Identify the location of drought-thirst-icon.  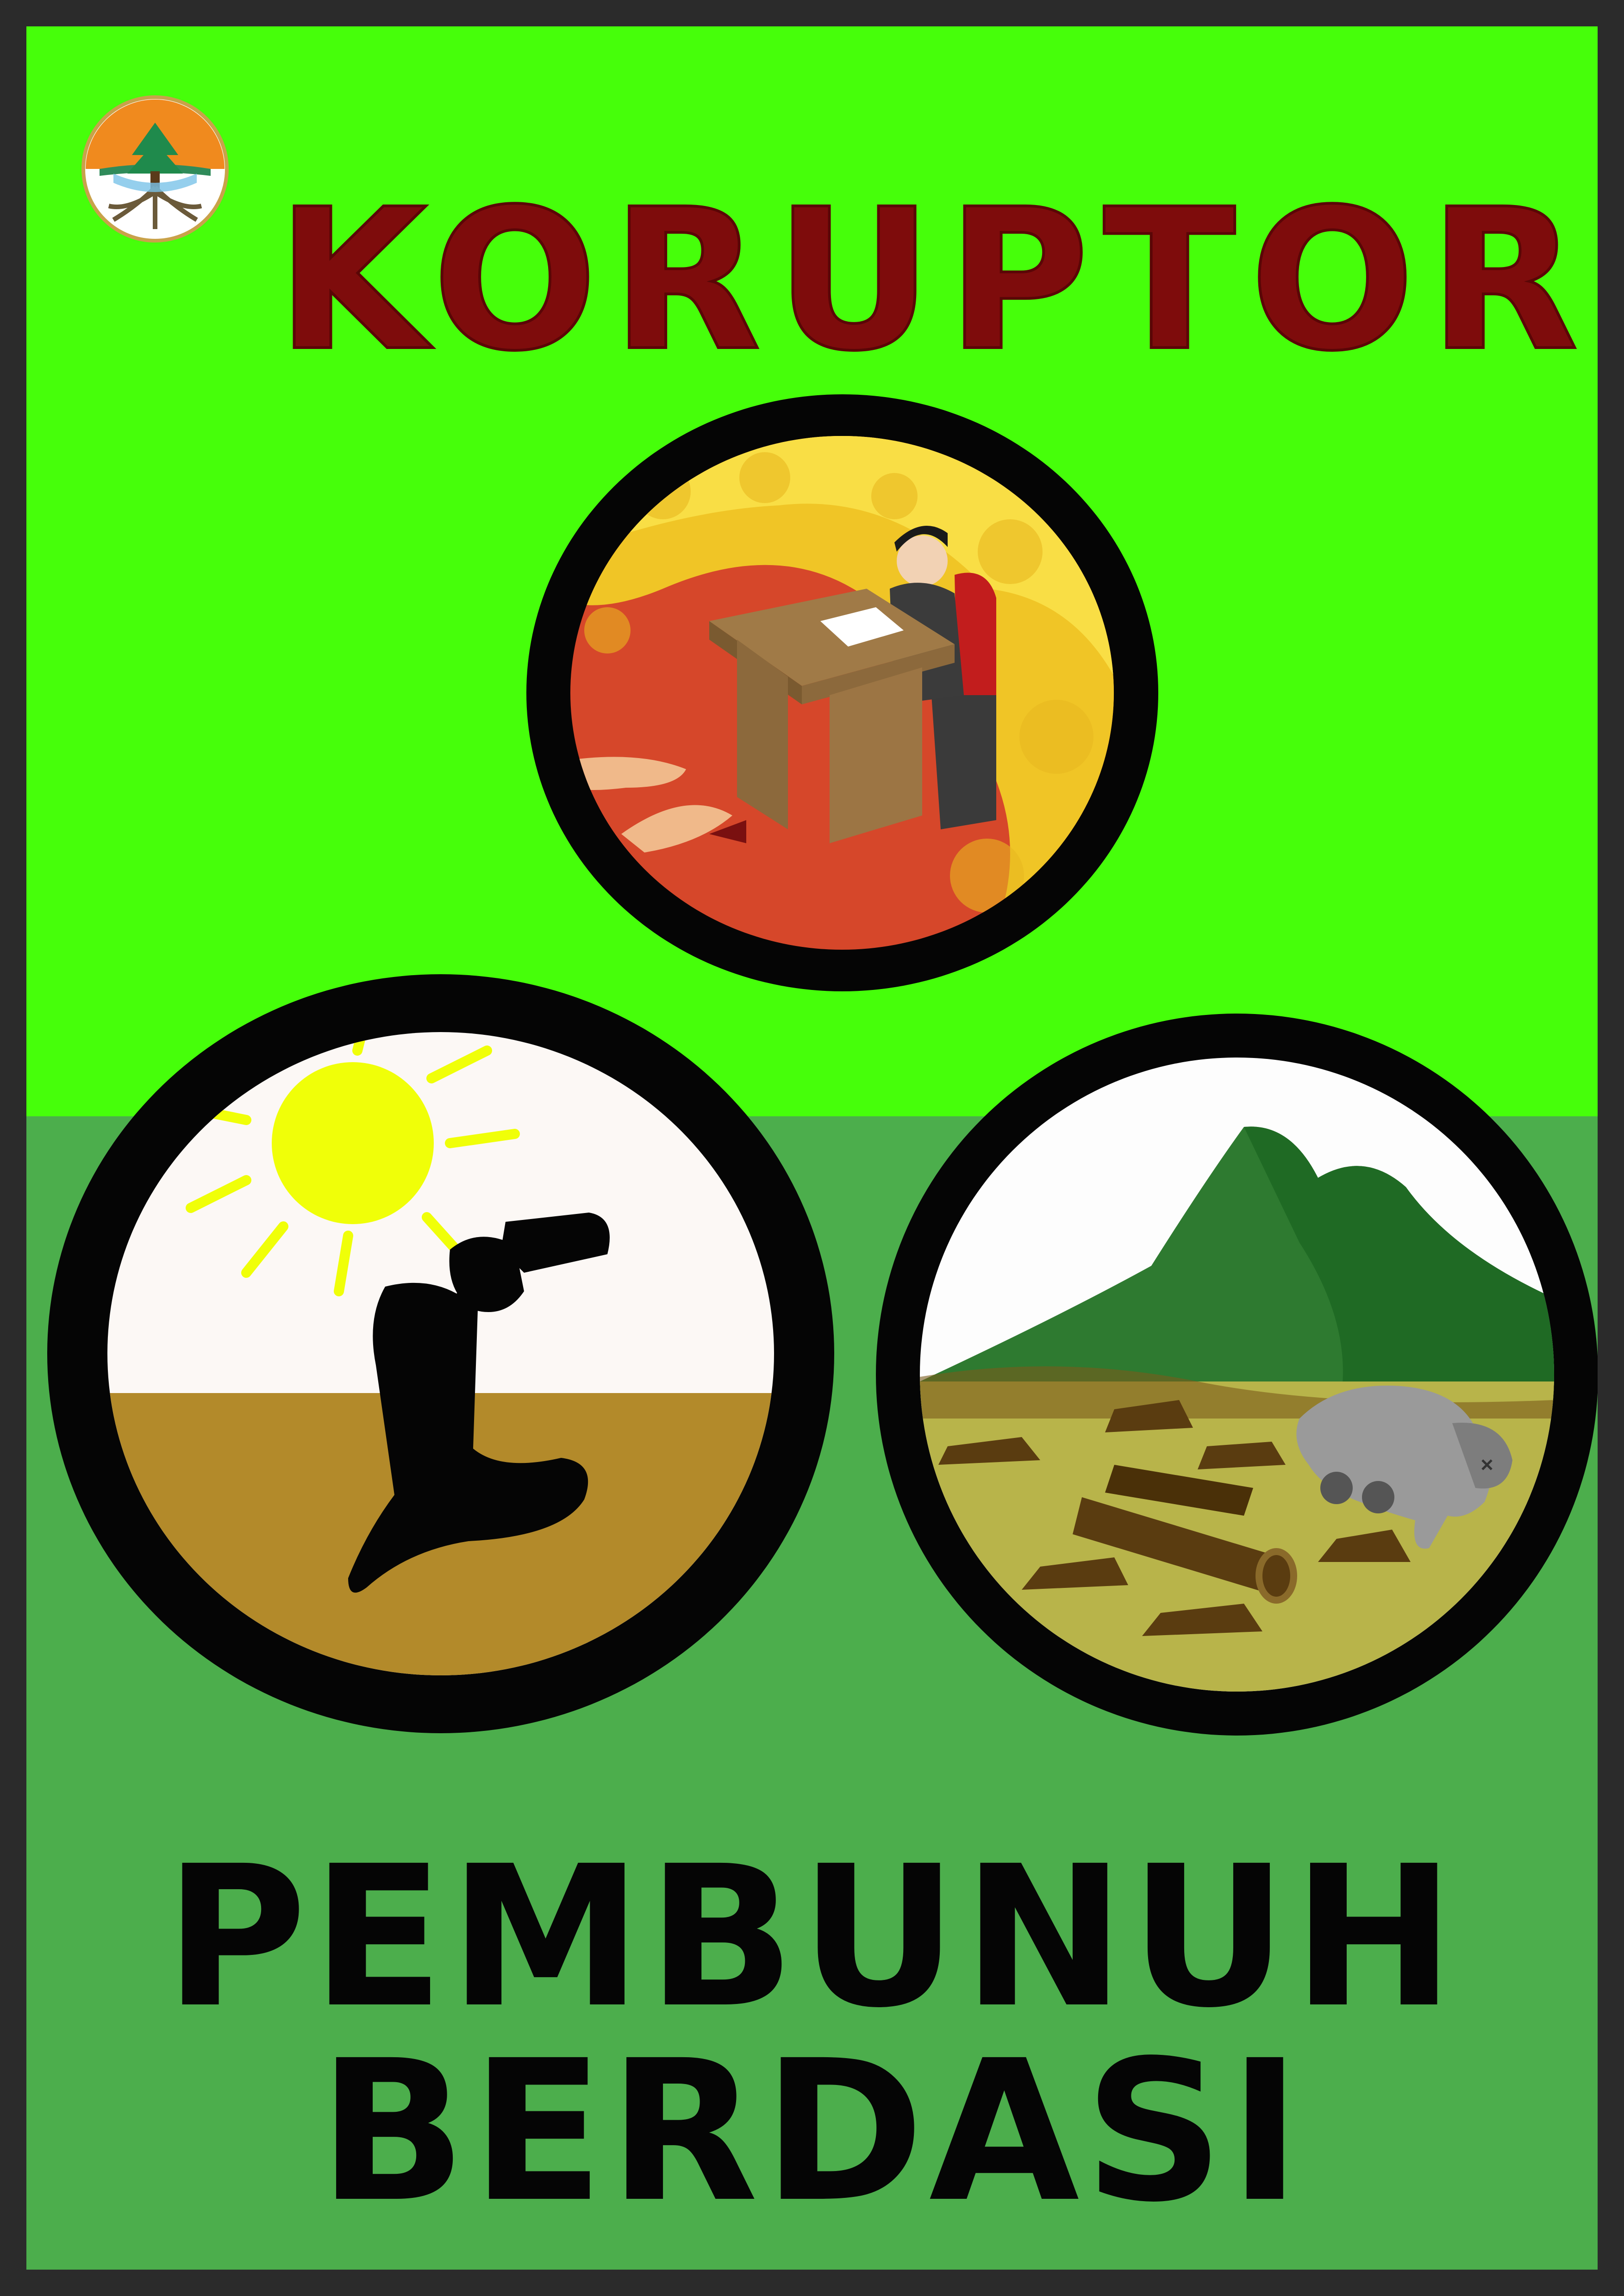
(440, 1353).